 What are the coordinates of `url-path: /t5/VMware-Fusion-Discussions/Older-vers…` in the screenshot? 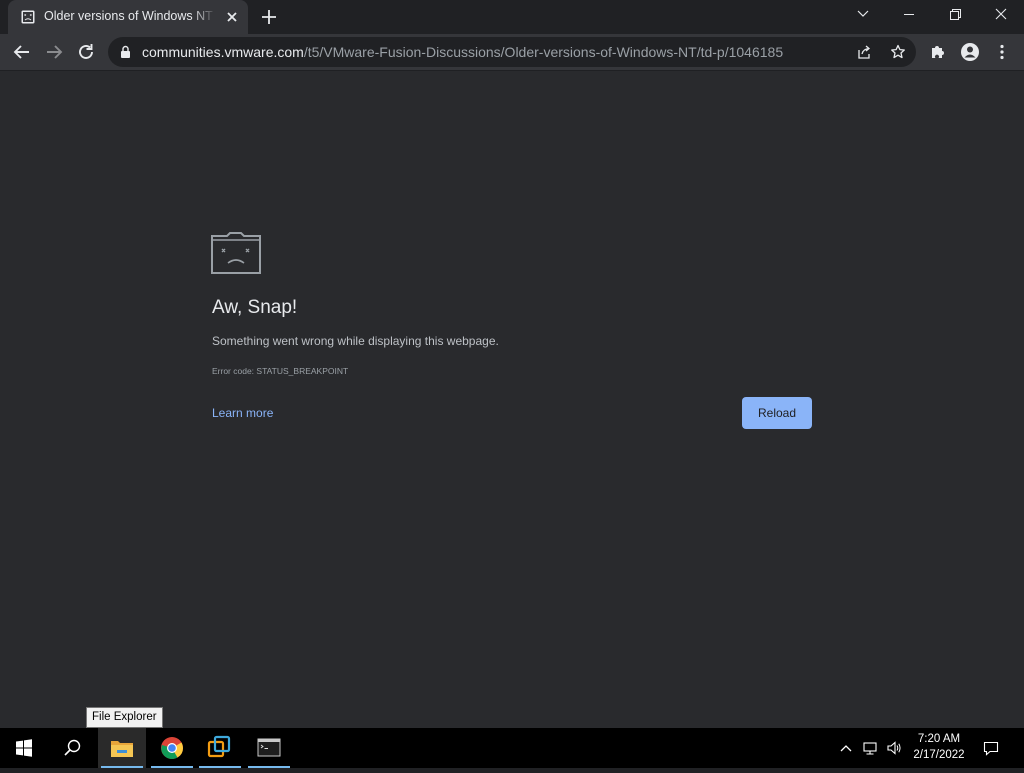 It's located at (543, 52).